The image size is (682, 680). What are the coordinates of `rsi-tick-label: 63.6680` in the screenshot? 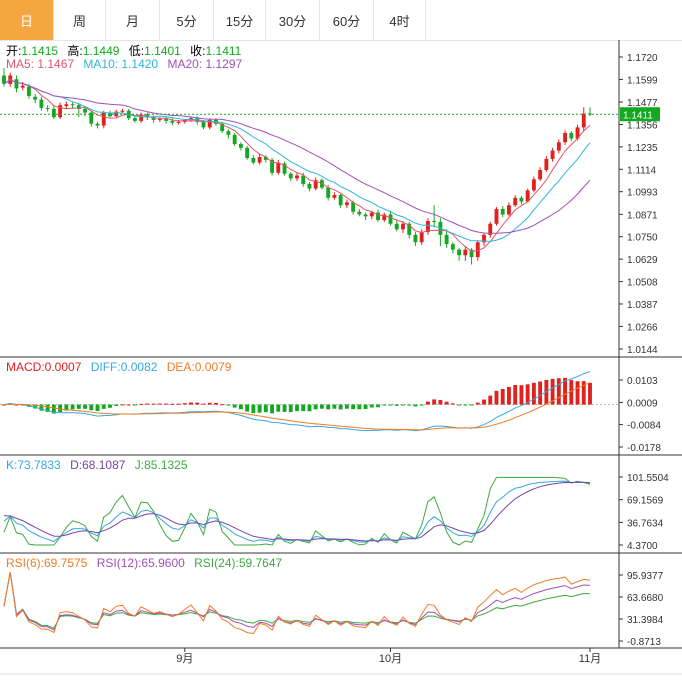 It's located at (645, 598).